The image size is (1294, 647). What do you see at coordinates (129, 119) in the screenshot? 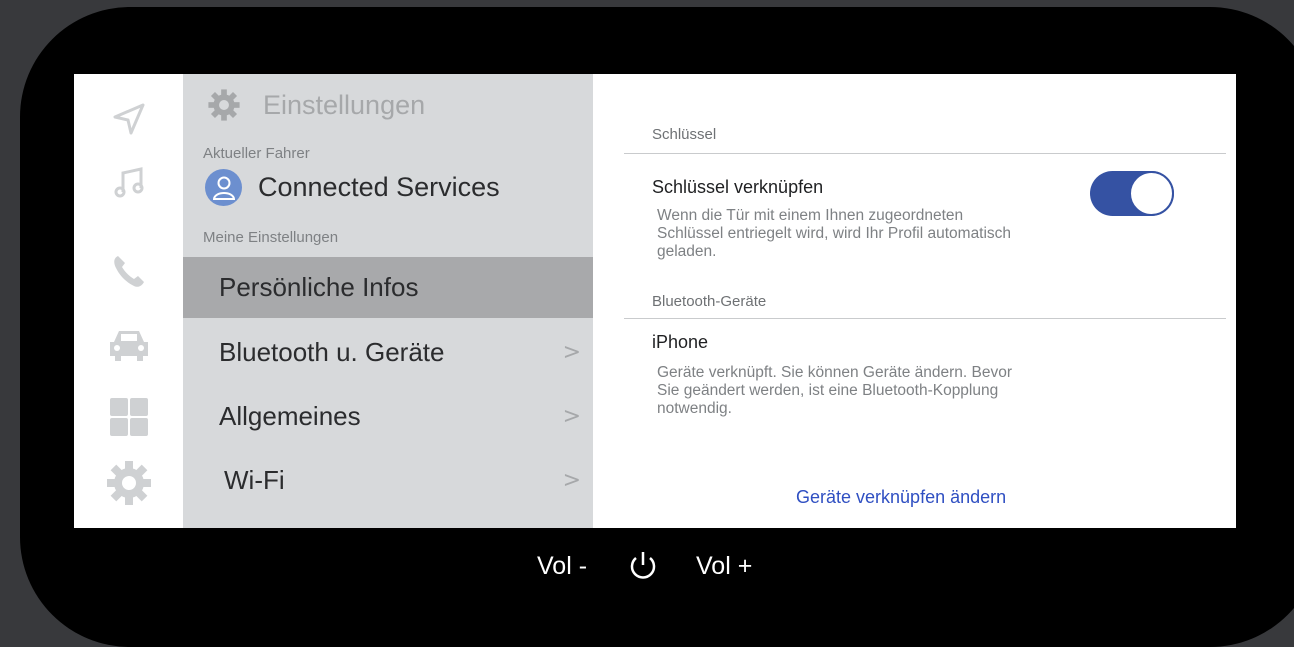
I see `navigation-icon` at bounding box center [129, 119].